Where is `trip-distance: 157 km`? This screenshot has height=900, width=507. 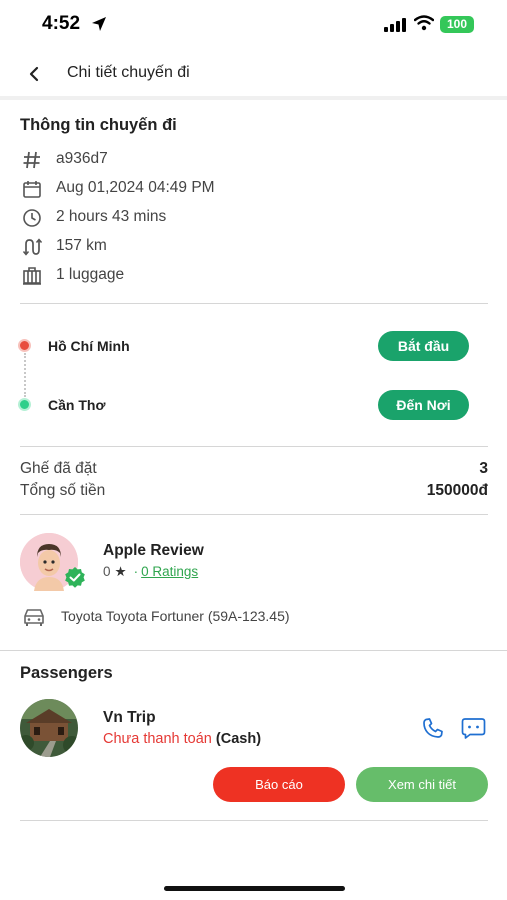
trip-distance: 157 km is located at coordinates (81, 245).